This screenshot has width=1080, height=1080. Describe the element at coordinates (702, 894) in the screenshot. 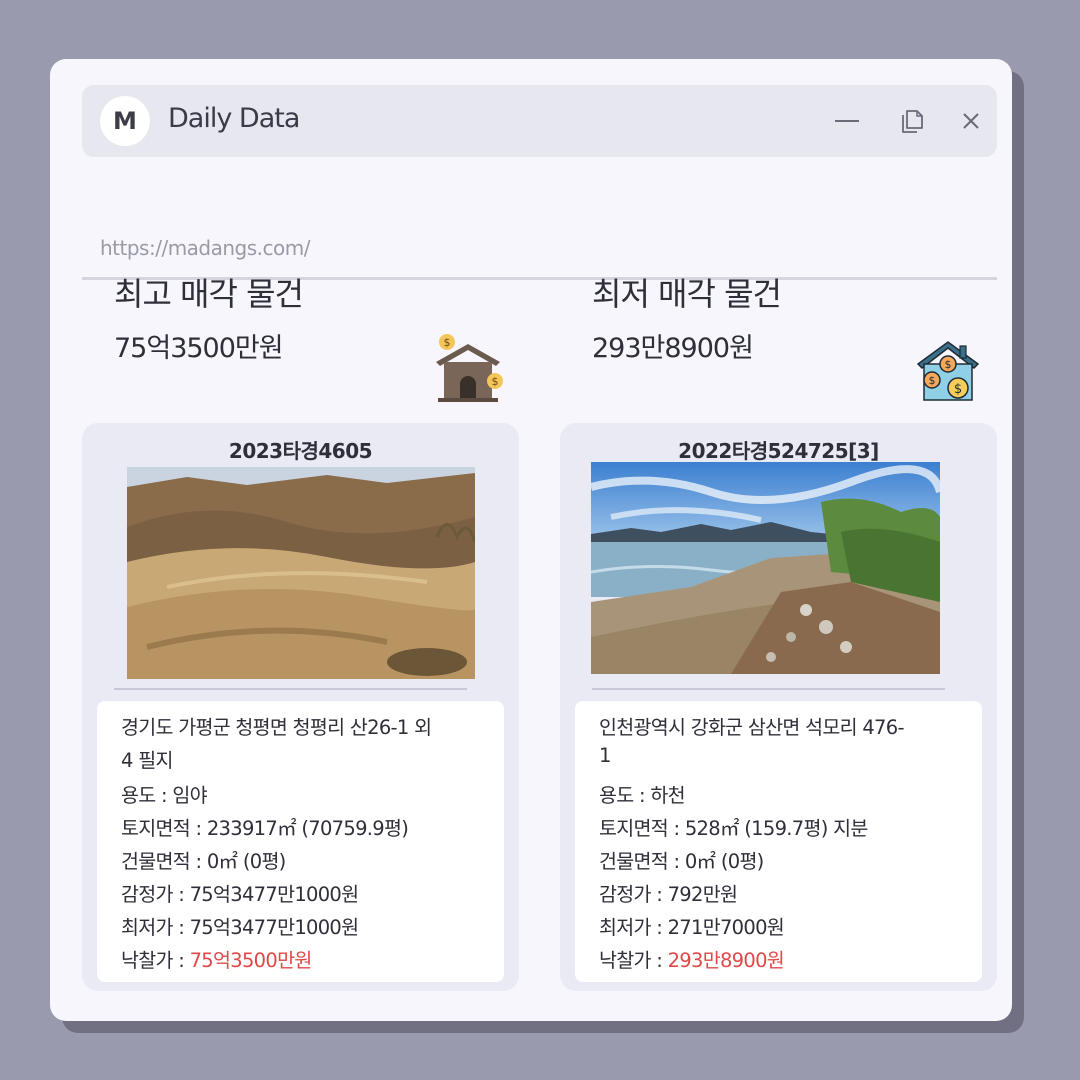

I see `appraisal-value: 792만원` at that location.